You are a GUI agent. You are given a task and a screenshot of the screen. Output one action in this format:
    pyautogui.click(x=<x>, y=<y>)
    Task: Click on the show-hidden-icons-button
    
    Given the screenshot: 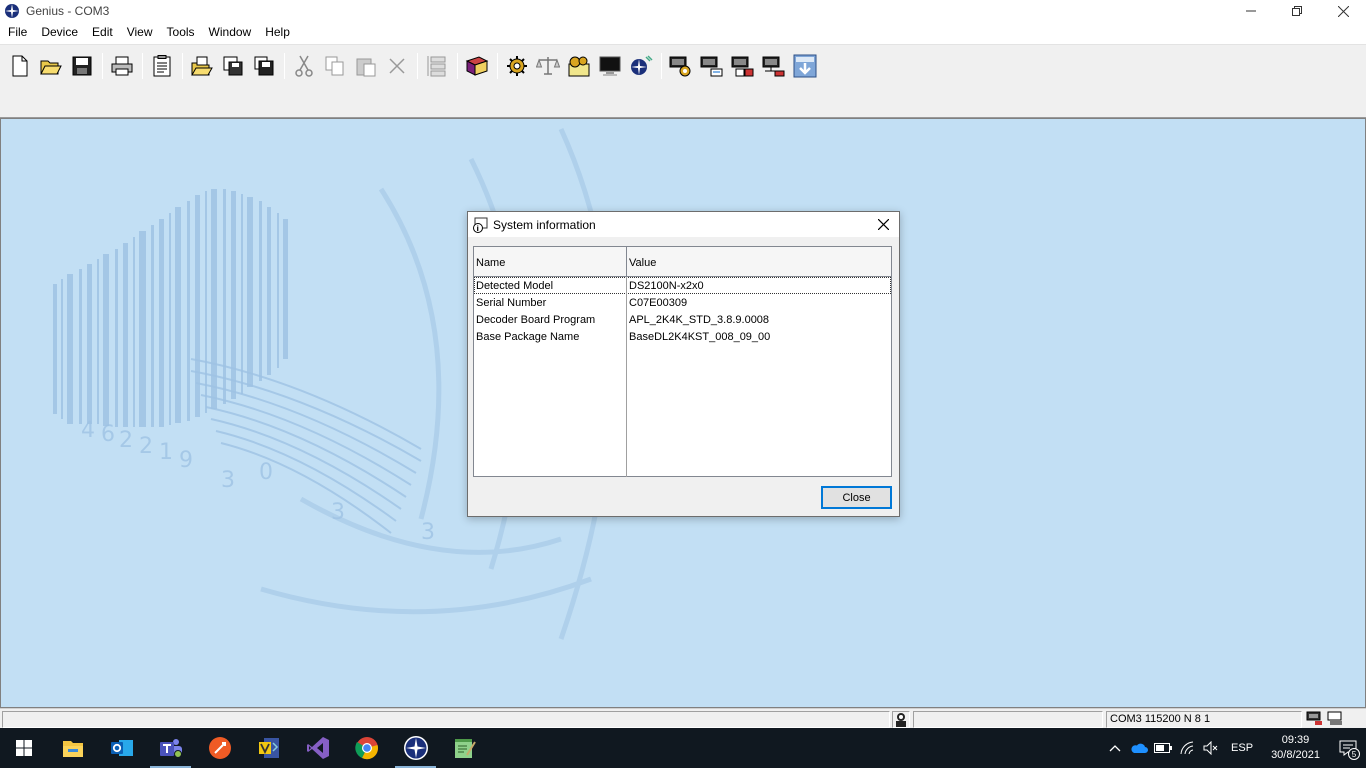 What is the action you would take?
    pyautogui.click(x=1115, y=748)
    